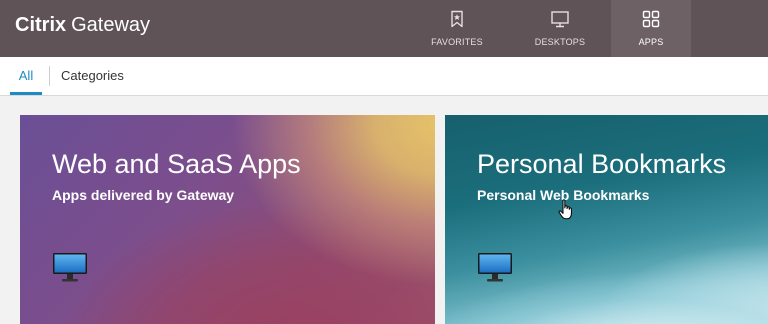  I want to click on tab-divider, so click(49, 76).